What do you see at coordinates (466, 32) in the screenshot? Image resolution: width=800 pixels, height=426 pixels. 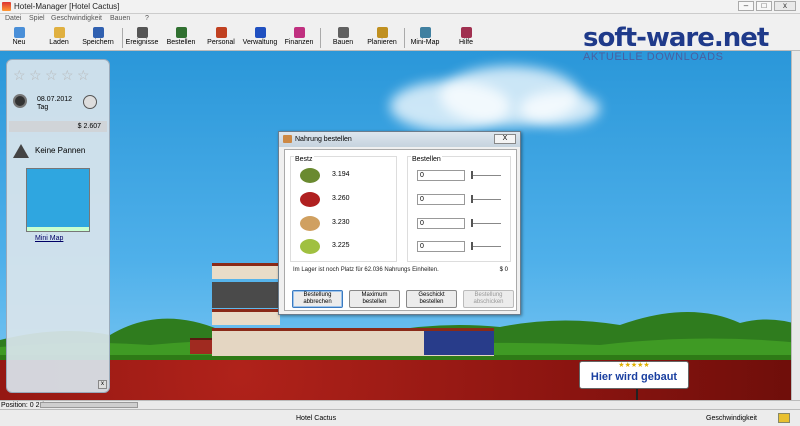 I see `help-book-icon` at bounding box center [466, 32].